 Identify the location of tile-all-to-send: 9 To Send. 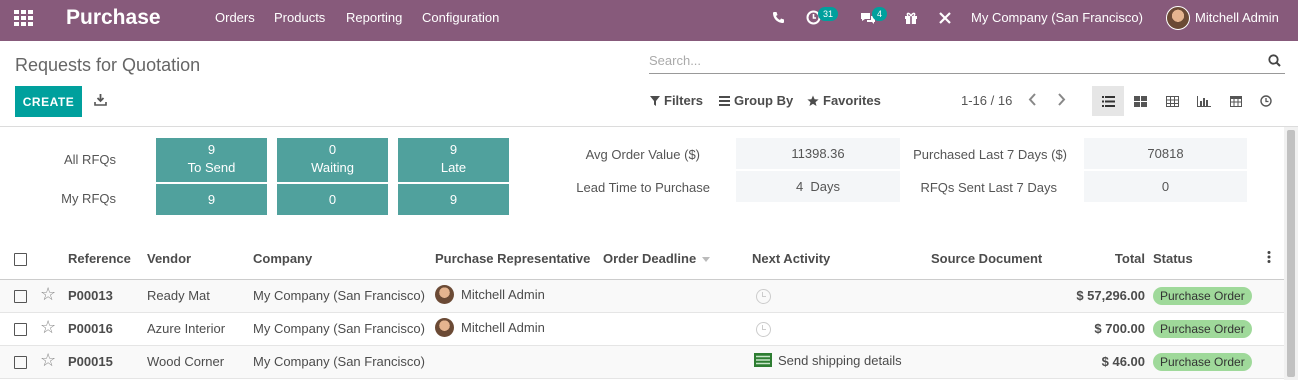
(211, 160).